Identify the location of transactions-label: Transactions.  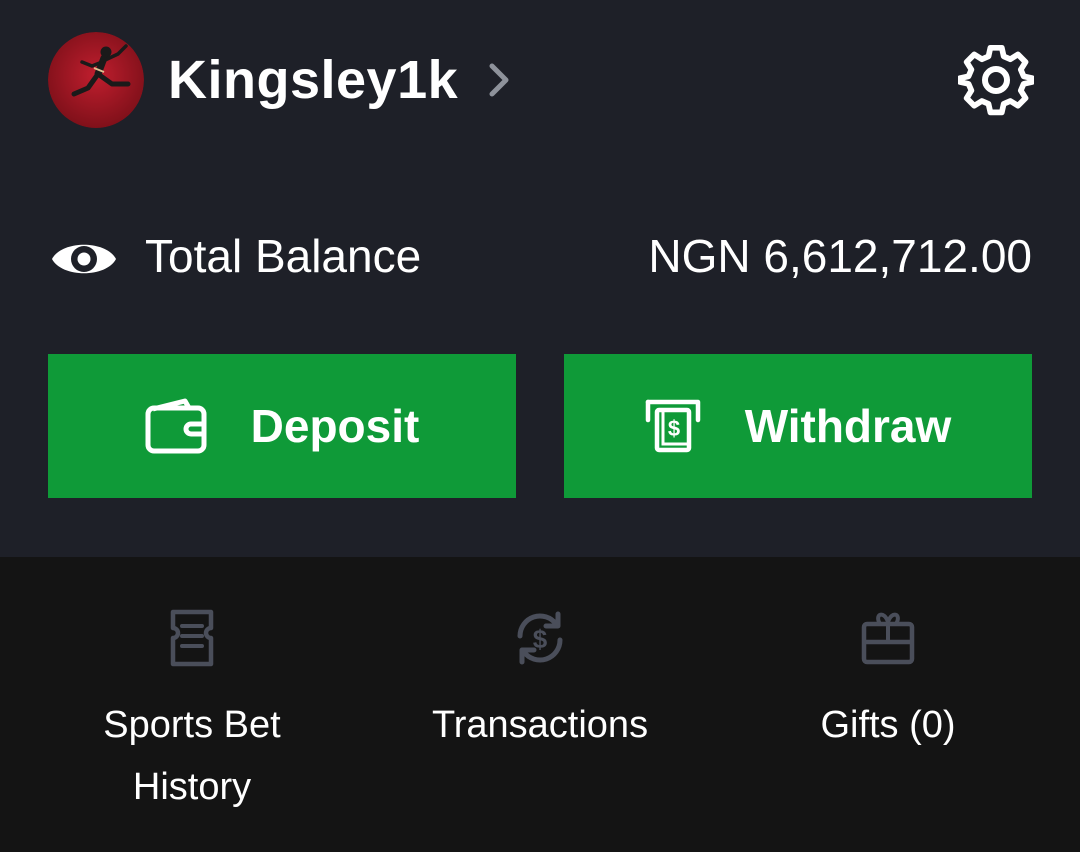
(540, 725).